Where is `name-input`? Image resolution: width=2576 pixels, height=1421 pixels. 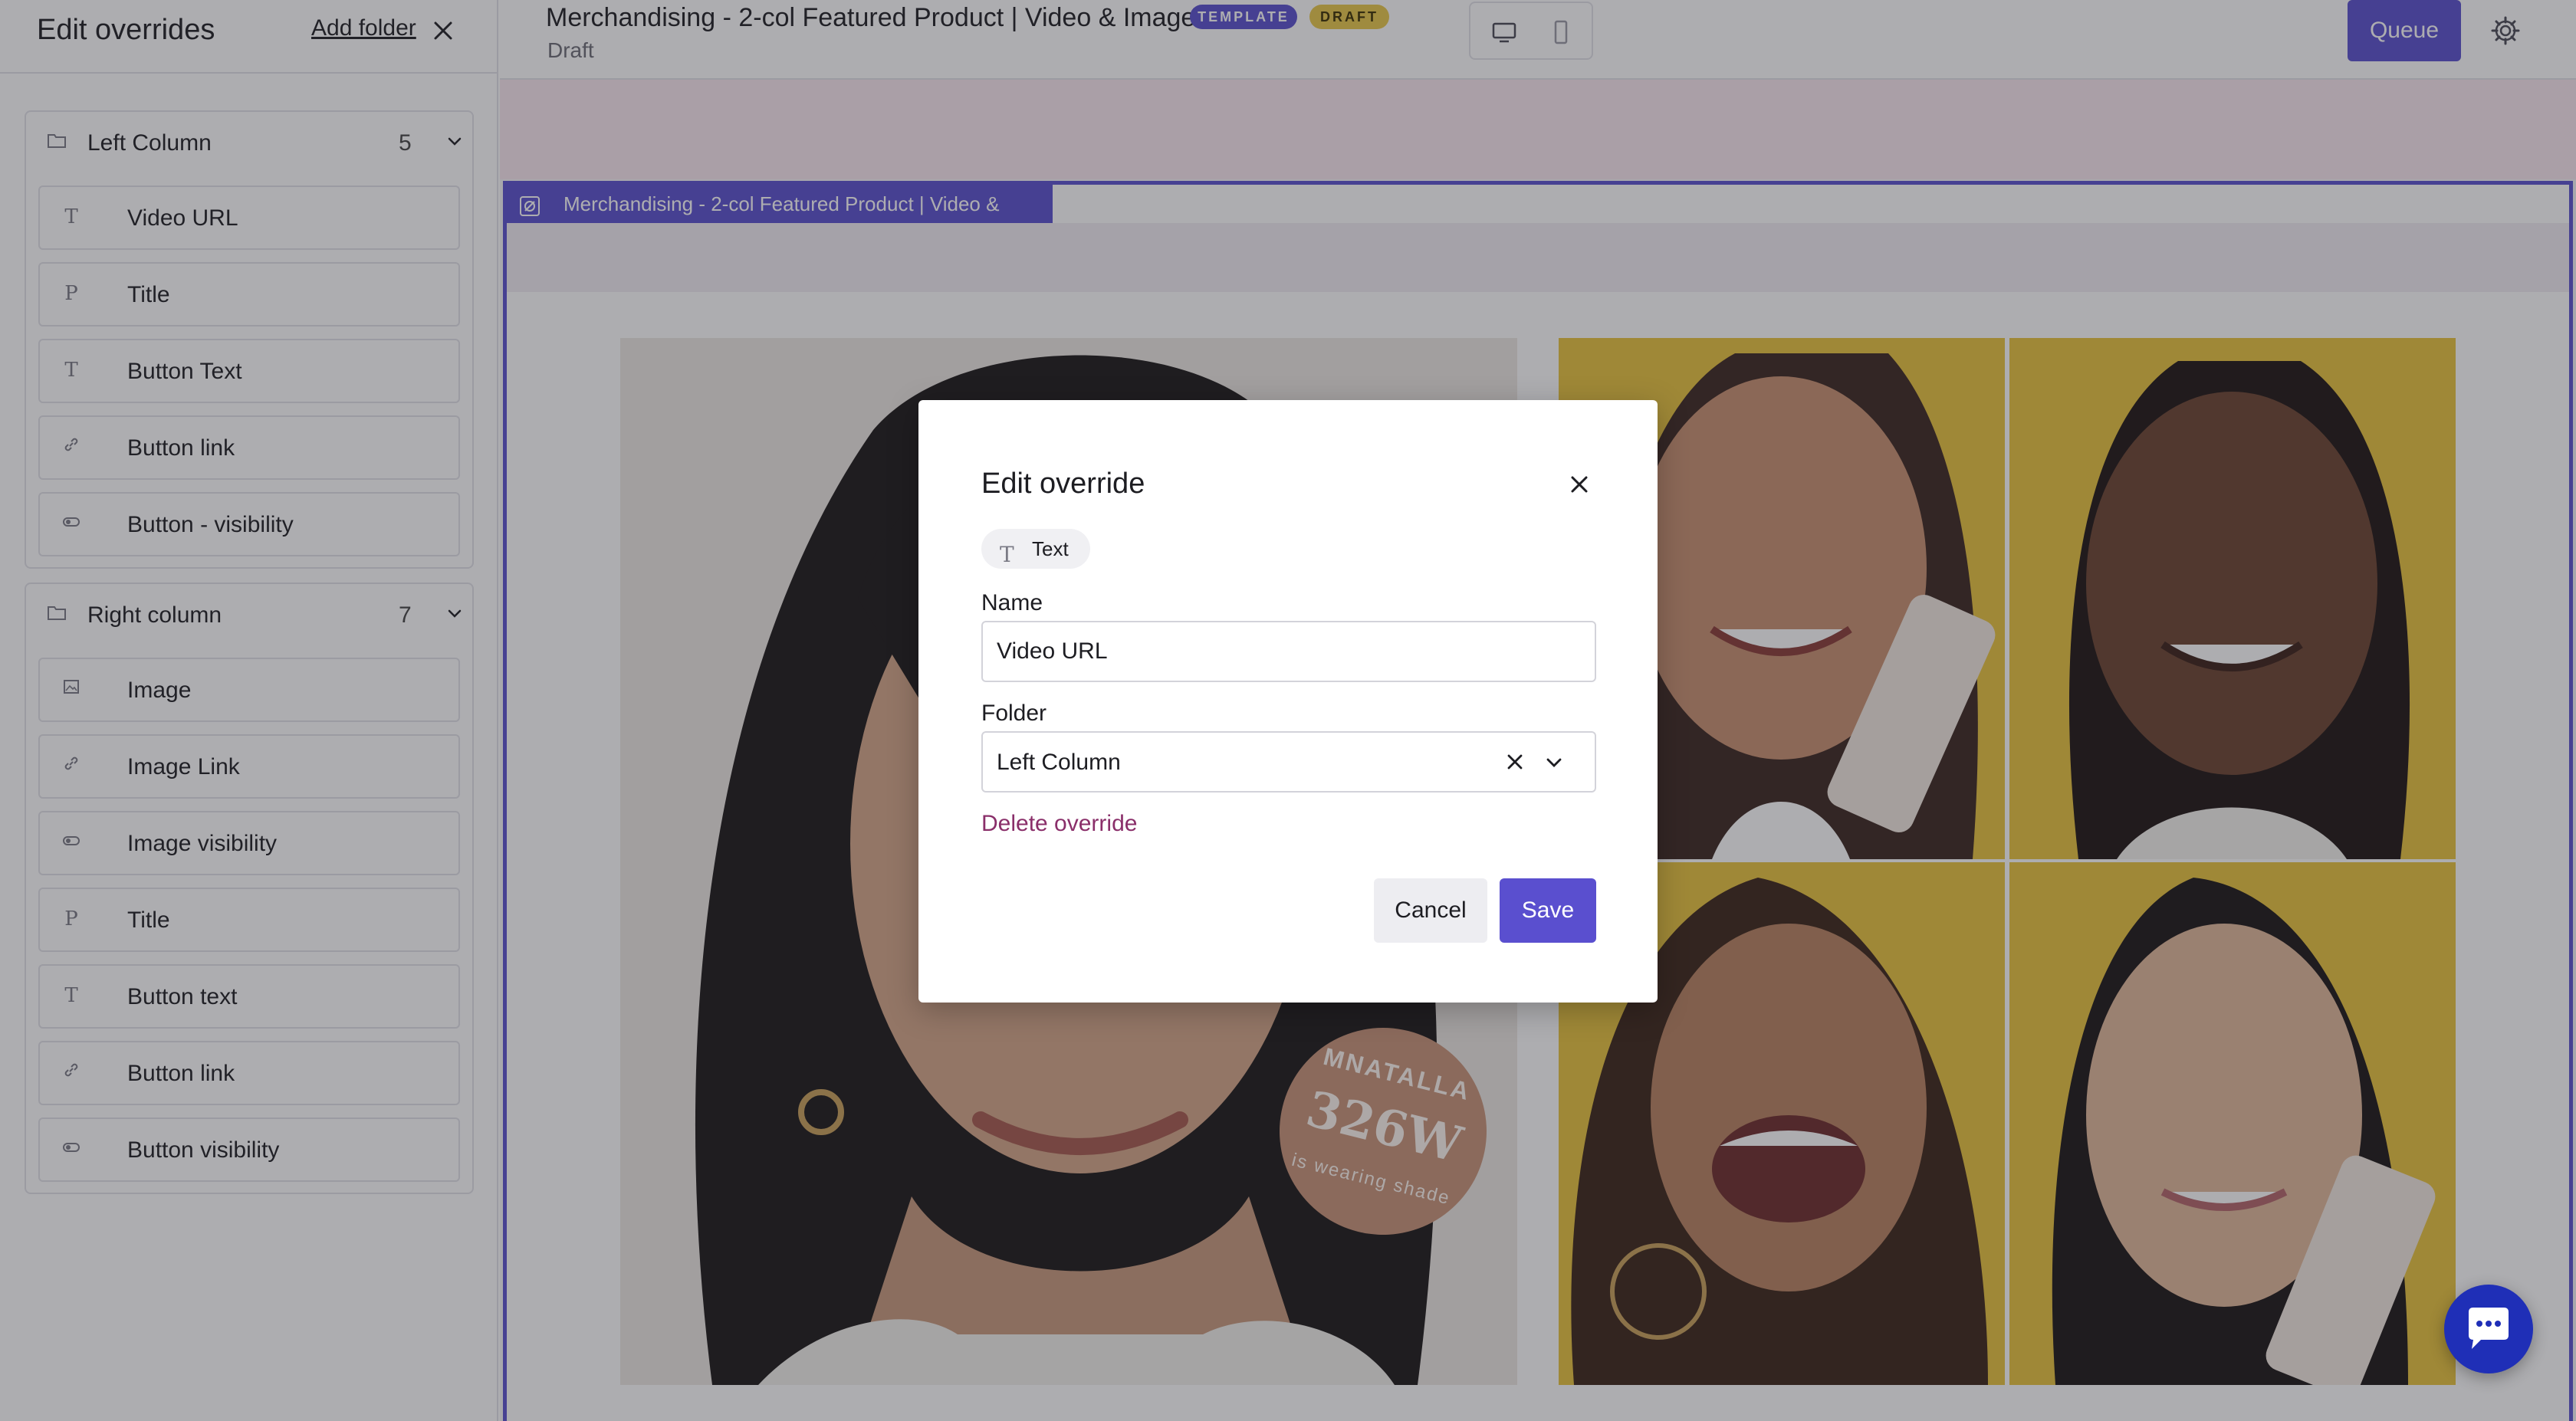
name-input is located at coordinates (1288, 651).